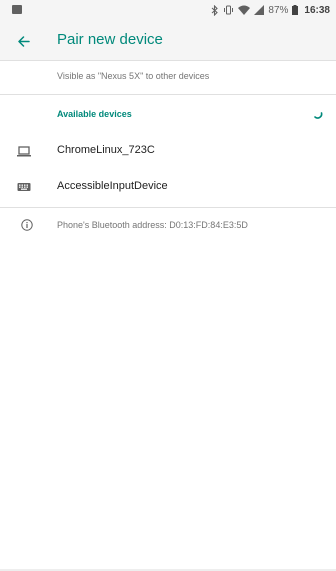 Image resolution: width=336 pixels, height=571 pixels. I want to click on back-button, so click(24, 41).